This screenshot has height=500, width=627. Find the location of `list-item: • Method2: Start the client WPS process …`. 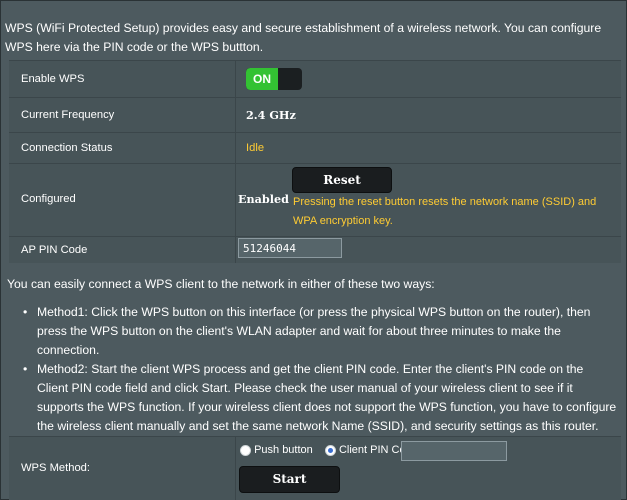

list-item: • Method2: Start the client WPS process … is located at coordinates (320, 398).